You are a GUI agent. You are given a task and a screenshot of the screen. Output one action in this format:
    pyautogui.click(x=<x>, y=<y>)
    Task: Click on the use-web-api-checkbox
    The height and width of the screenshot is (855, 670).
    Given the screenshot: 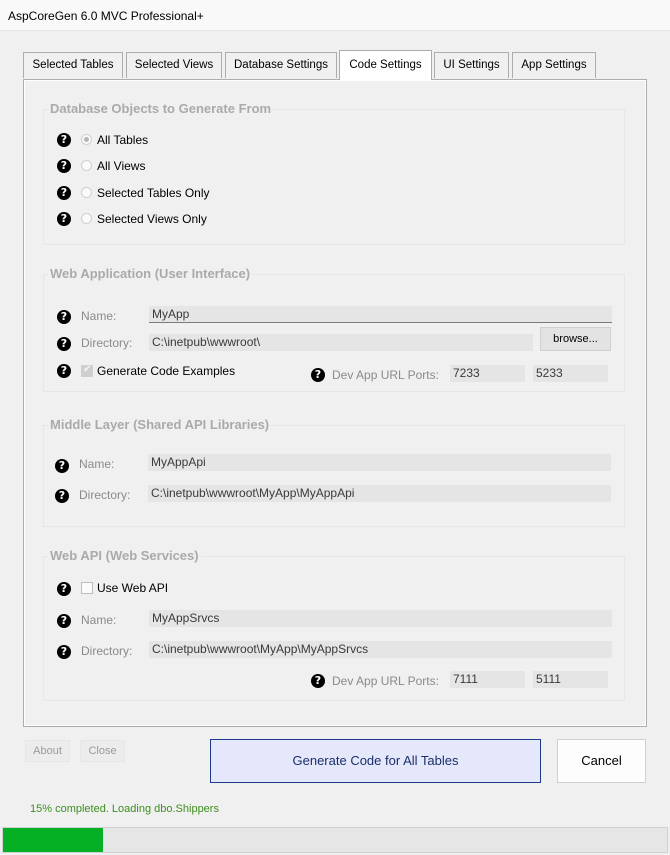 What is the action you would take?
    pyautogui.click(x=87, y=588)
    